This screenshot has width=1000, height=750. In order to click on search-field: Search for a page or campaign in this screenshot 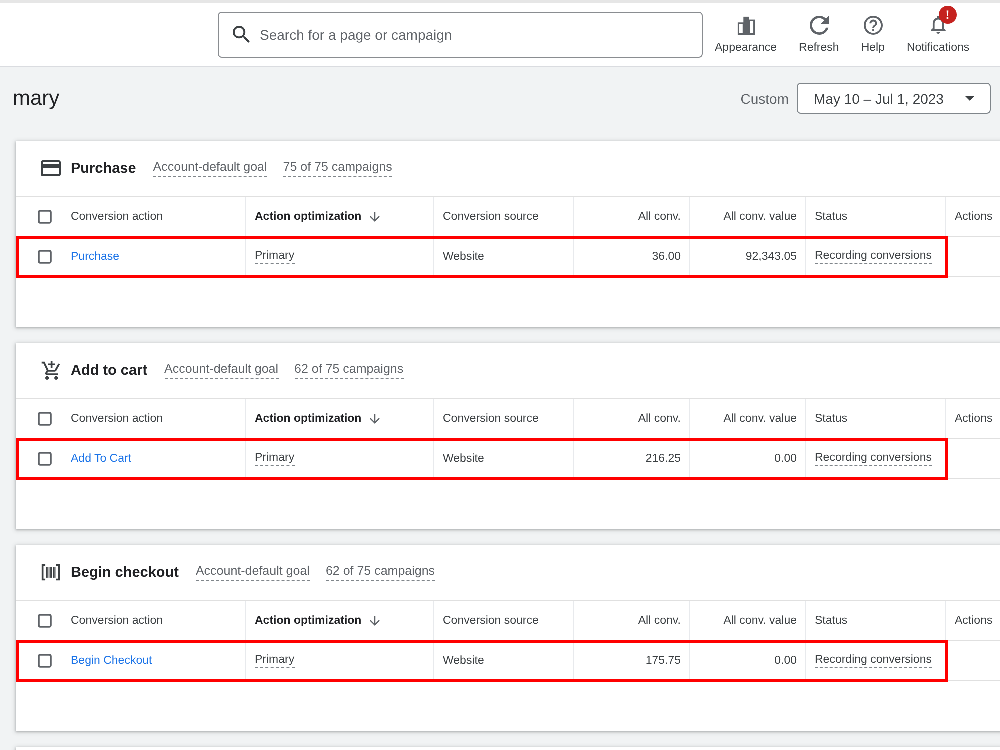, I will do `click(460, 35)`.